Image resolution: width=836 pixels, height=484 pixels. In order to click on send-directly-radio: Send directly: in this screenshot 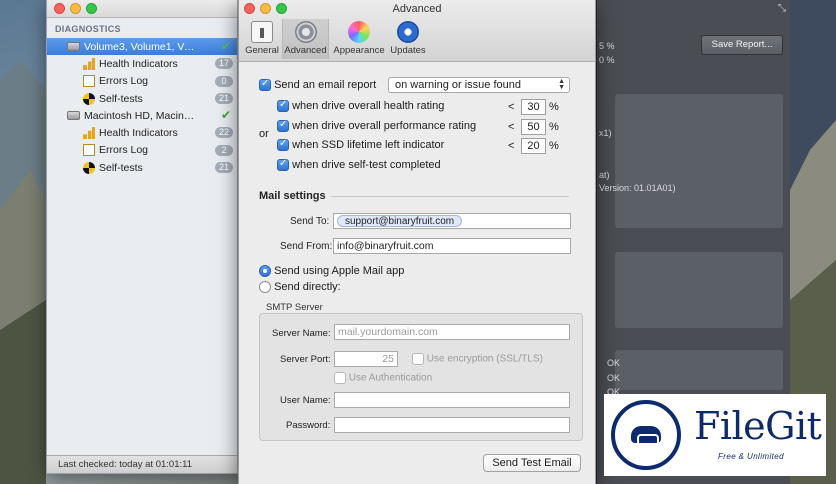, I will do `click(300, 287)`.